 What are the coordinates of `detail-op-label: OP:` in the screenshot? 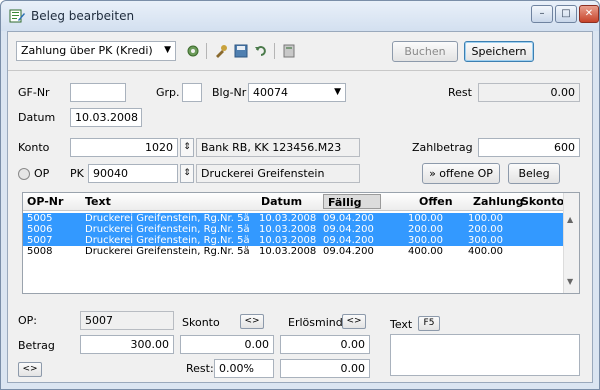 It's located at (27, 320).